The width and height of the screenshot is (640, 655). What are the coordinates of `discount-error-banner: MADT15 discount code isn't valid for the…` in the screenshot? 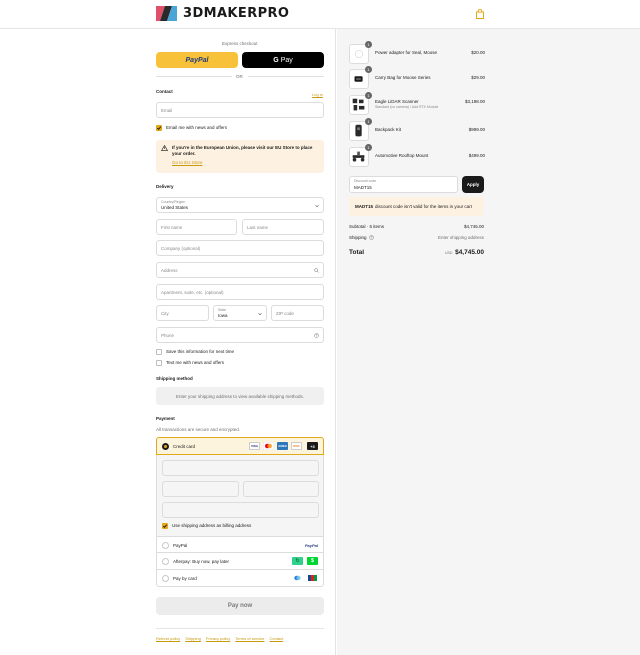 It's located at (416, 206).